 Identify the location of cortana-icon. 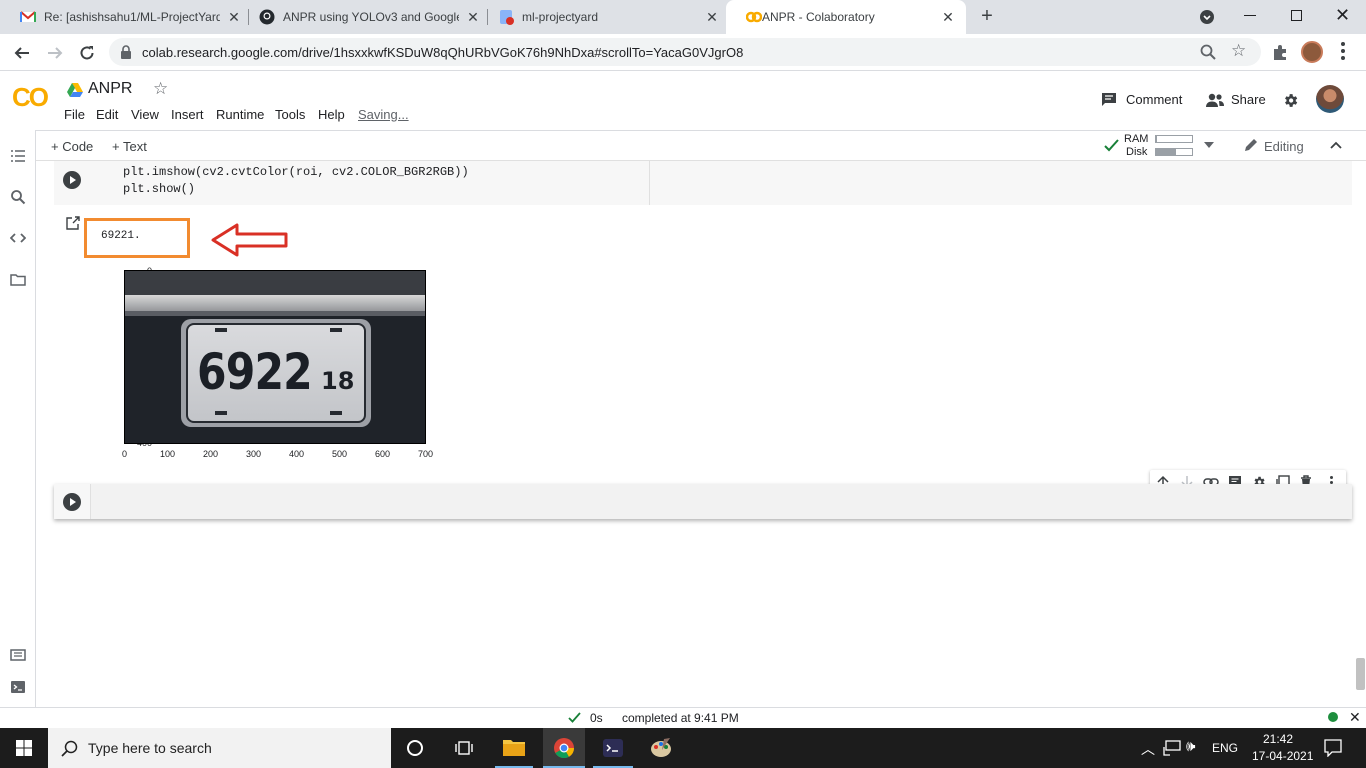
(415, 748).